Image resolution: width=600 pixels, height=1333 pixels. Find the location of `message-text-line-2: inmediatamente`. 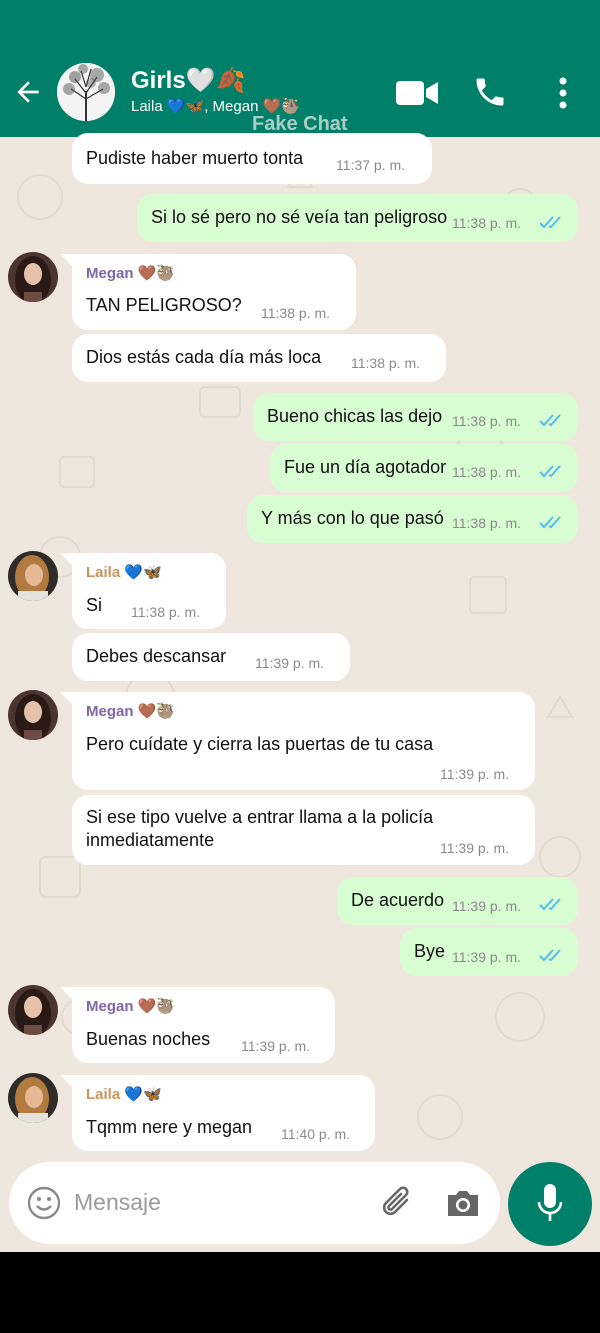

message-text-line-2: inmediatamente is located at coordinates (150, 840).